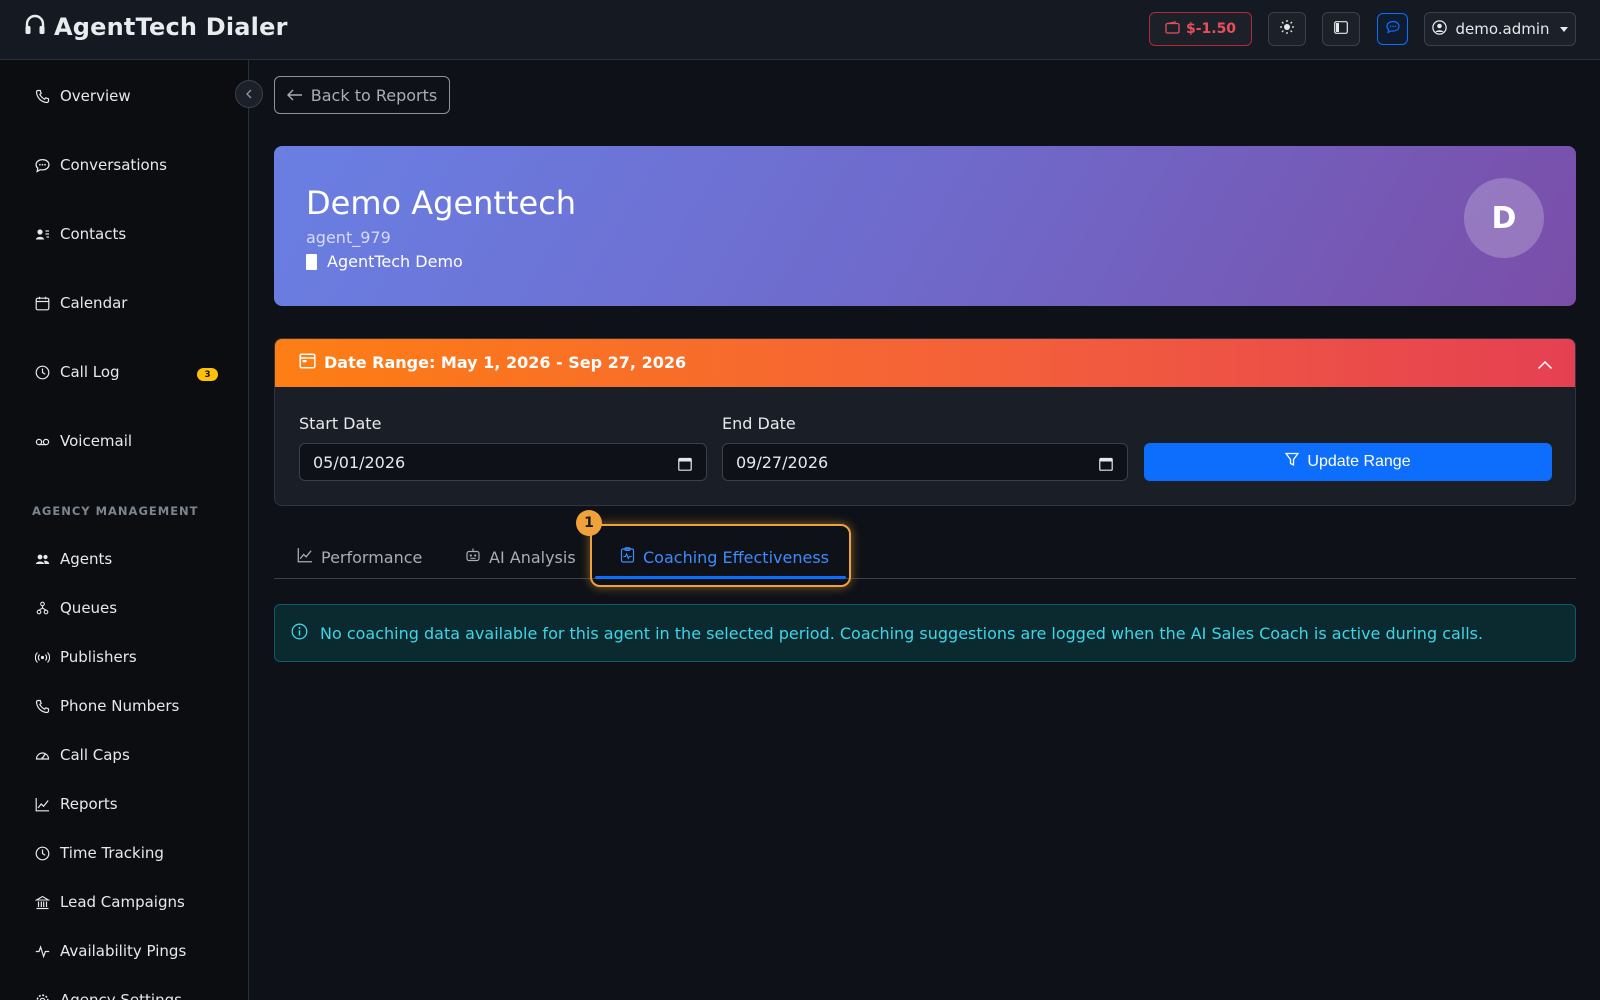 This screenshot has width=1600, height=1000. What do you see at coordinates (93, 234) in the screenshot?
I see `sidebar-item-label: Contacts` at bounding box center [93, 234].